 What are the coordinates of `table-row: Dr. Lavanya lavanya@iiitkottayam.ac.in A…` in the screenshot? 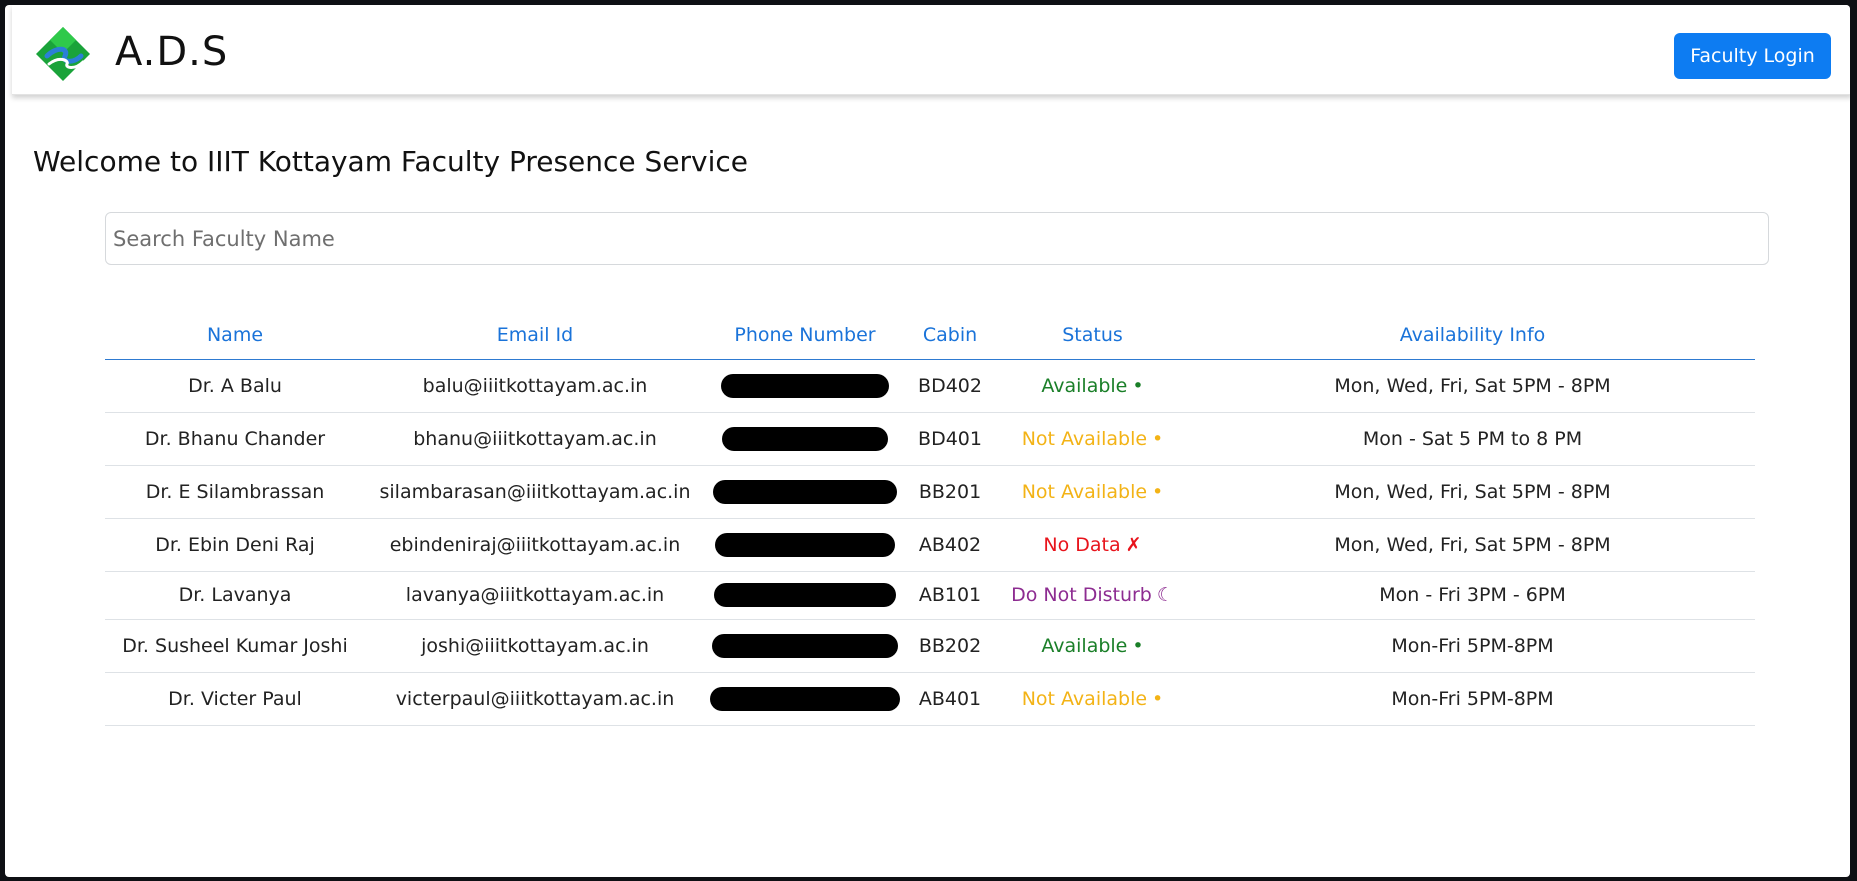 It's located at (930, 595).